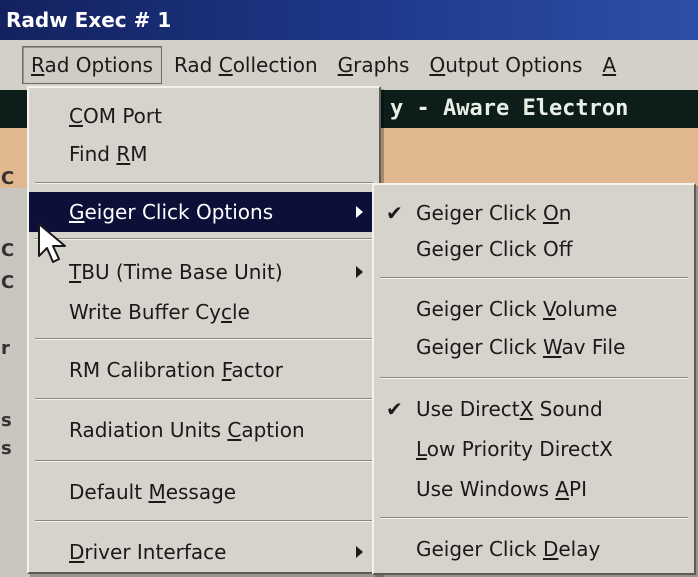 This screenshot has height=577, width=698. Describe the element at coordinates (534, 409) in the screenshot. I see `submenu-item-use-directx-sound: ✔ Use DirectX Sound` at that location.